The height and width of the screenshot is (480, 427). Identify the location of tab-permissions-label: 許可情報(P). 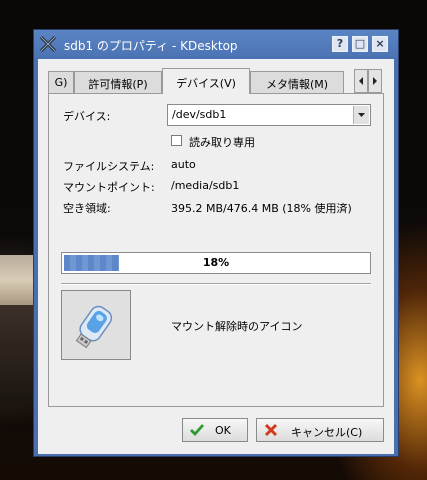
(118, 84).